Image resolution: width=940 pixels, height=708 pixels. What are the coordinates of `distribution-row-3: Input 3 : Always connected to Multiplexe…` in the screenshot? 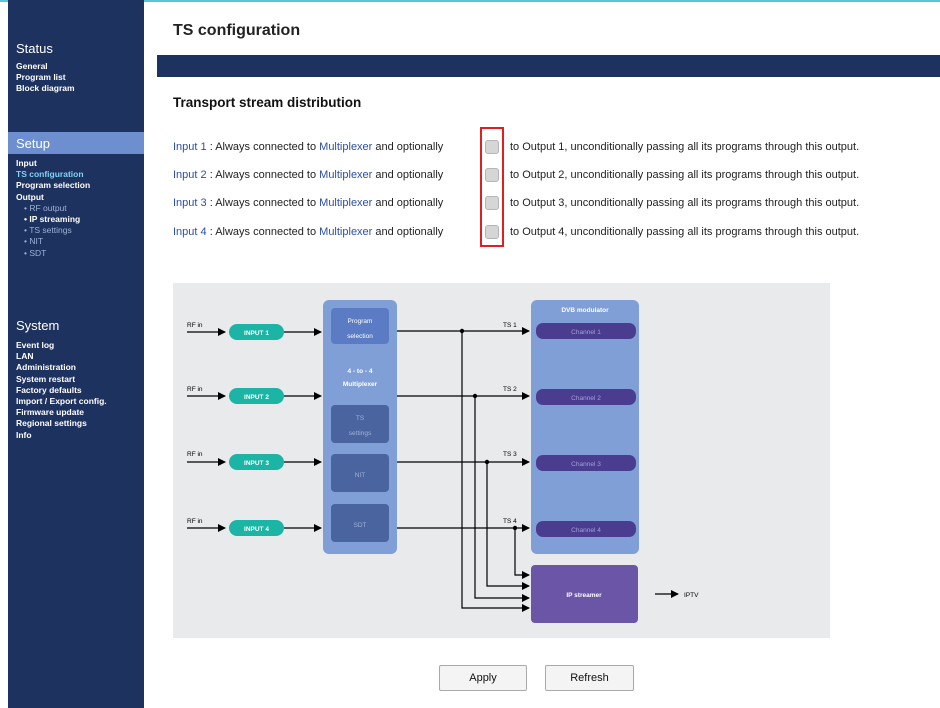 It's located at (308, 203).